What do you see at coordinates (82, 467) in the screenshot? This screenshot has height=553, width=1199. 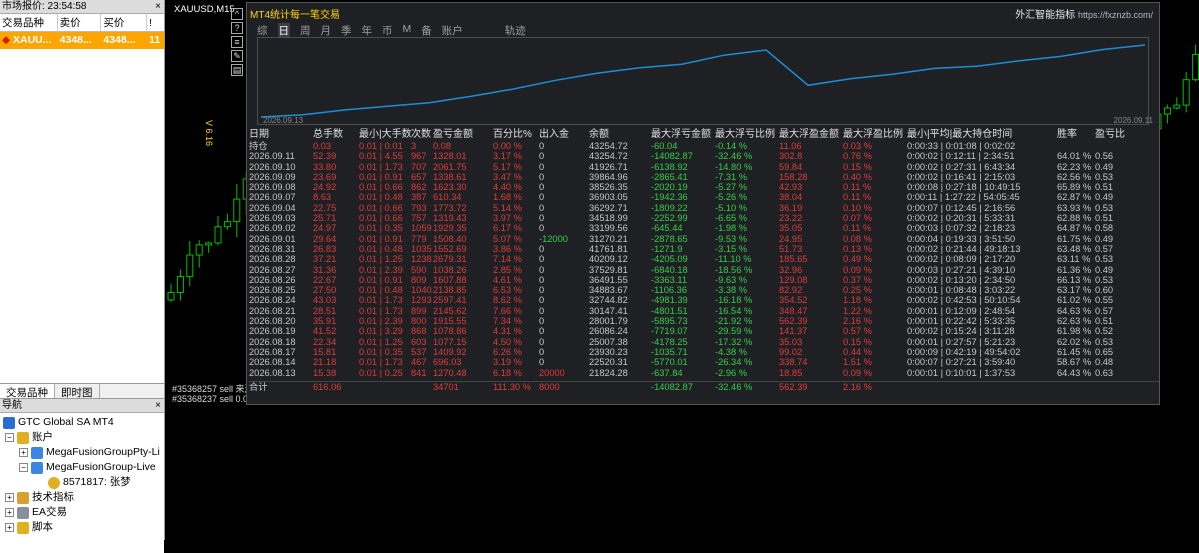 I see `nav-item-server-2: − MegaFusionGroup-Live` at bounding box center [82, 467].